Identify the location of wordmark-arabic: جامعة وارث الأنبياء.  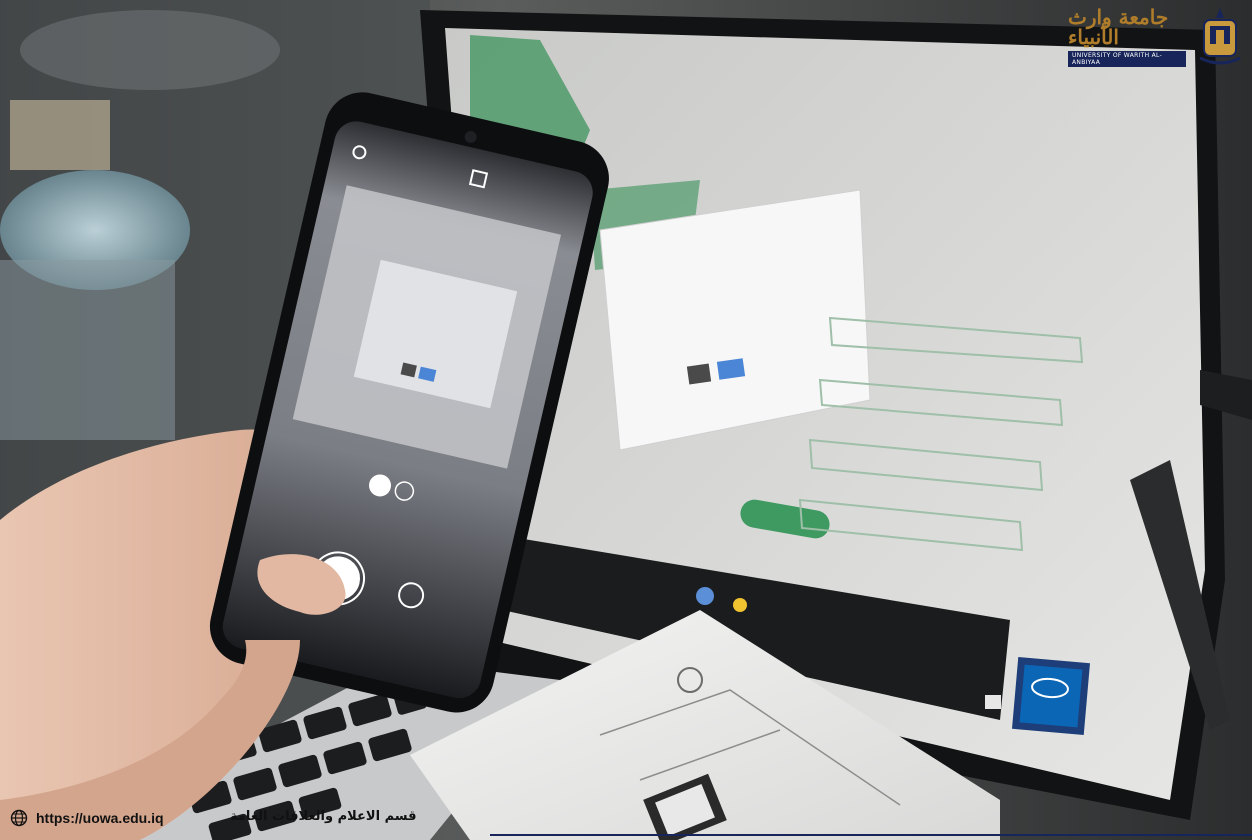
(1118, 27).